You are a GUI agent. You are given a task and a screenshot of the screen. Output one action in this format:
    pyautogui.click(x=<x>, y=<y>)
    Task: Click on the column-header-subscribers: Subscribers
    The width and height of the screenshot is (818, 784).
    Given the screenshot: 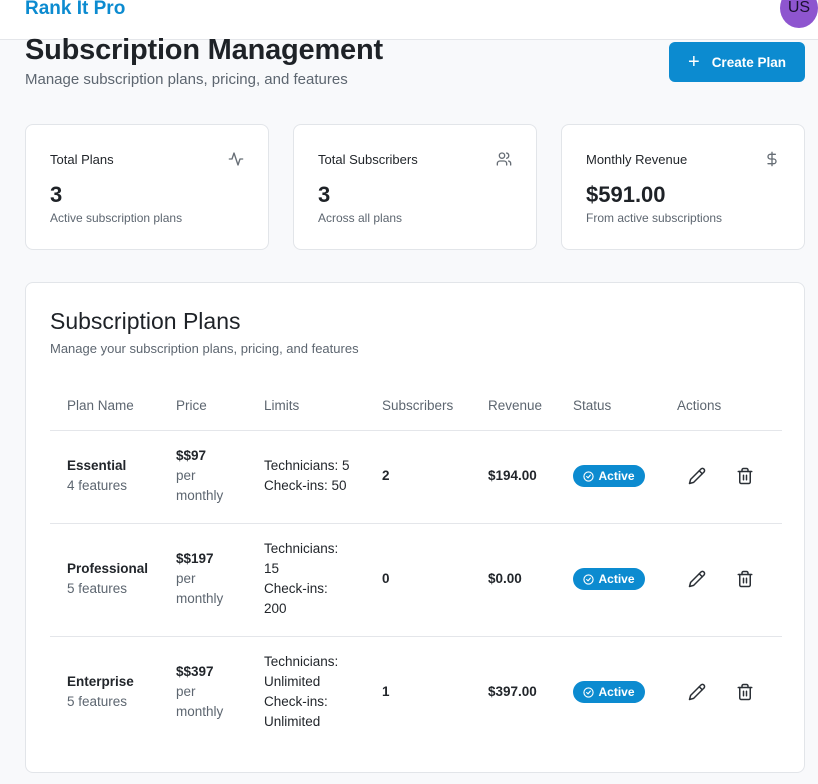 What is the action you would take?
    pyautogui.click(x=417, y=405)
    